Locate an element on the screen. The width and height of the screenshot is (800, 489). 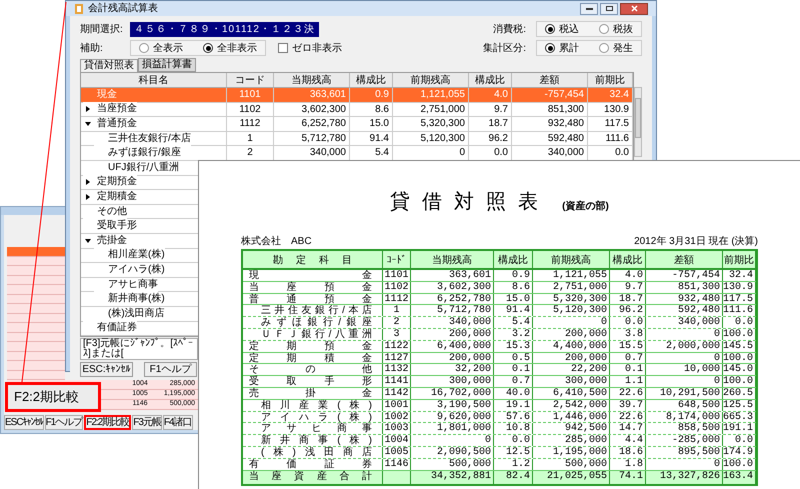
table-cell: 34,352,881 is located at coordinates (460, 476).